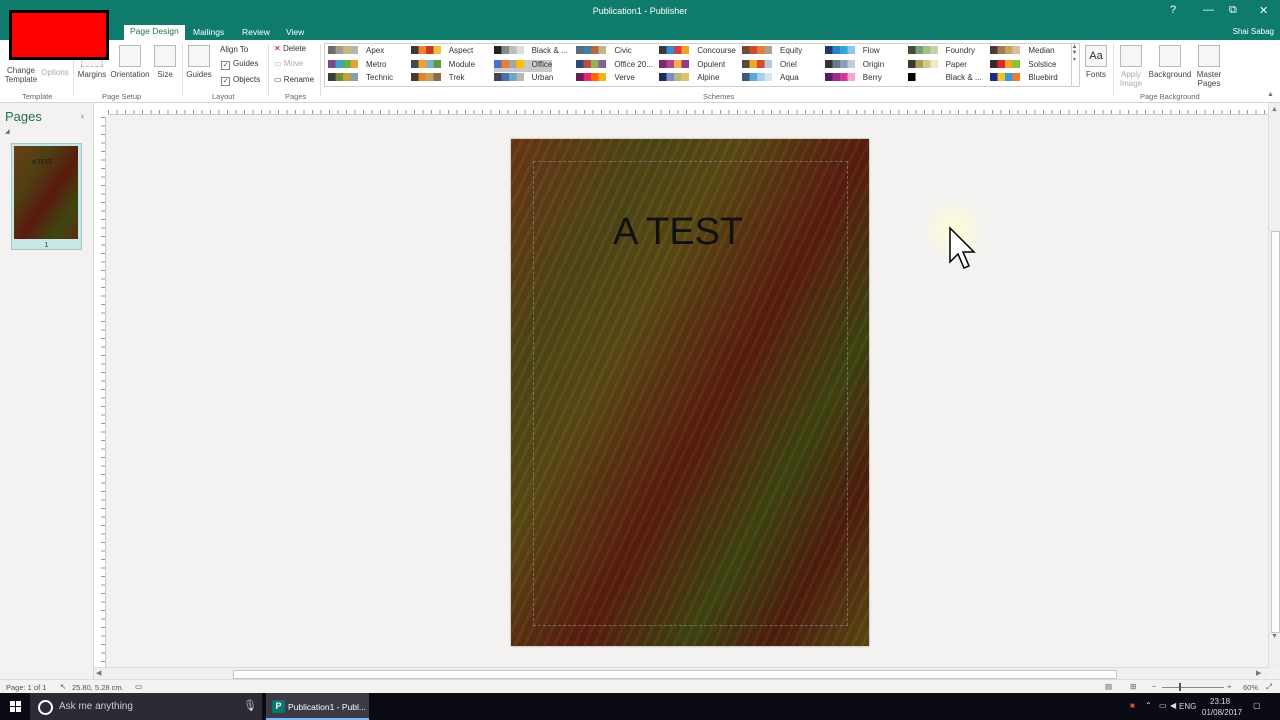  I want to click on scheme-item: Aqua, so click(770, 79).